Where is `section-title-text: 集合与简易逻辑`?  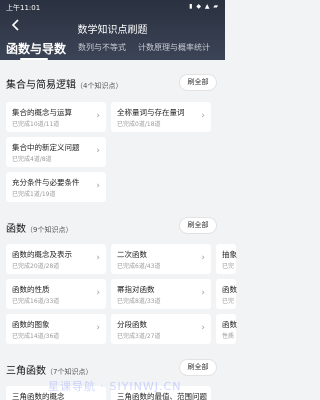 section-title-text: 集合与简易逻辑 is located at coordinates (41, 85).